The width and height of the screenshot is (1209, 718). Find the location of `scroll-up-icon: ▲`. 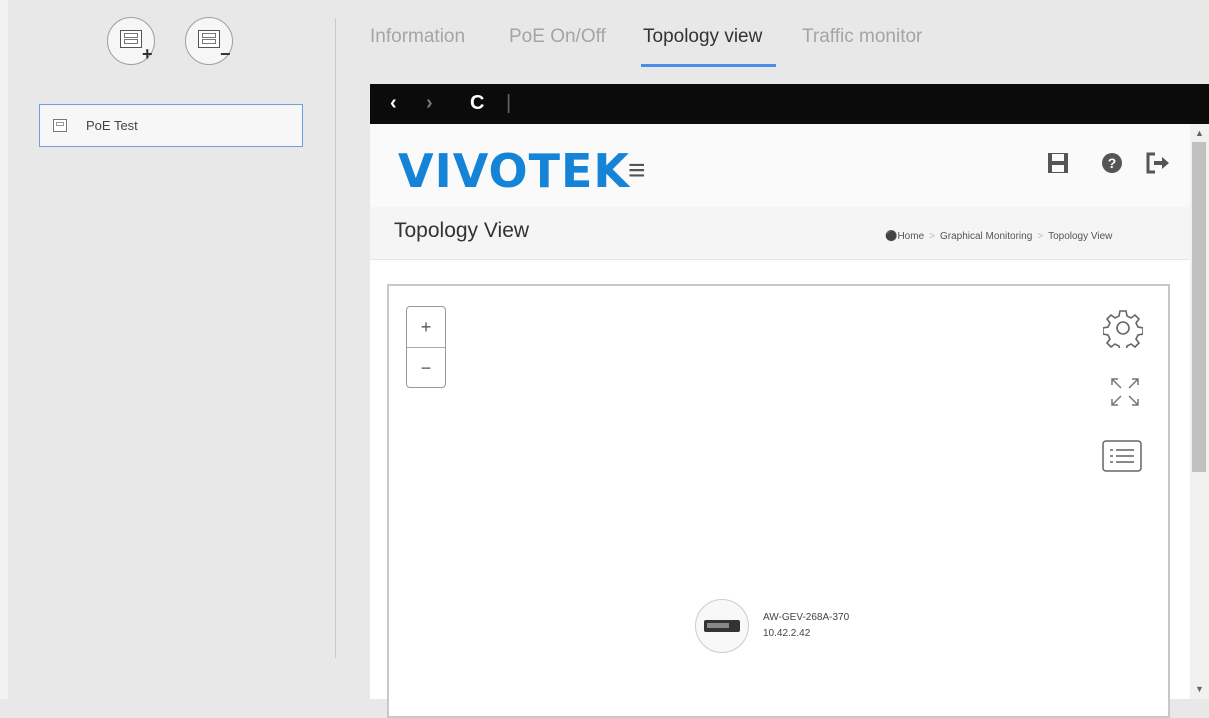

scroll-up-icon: ▲ is located at coordinates (1199, 133).